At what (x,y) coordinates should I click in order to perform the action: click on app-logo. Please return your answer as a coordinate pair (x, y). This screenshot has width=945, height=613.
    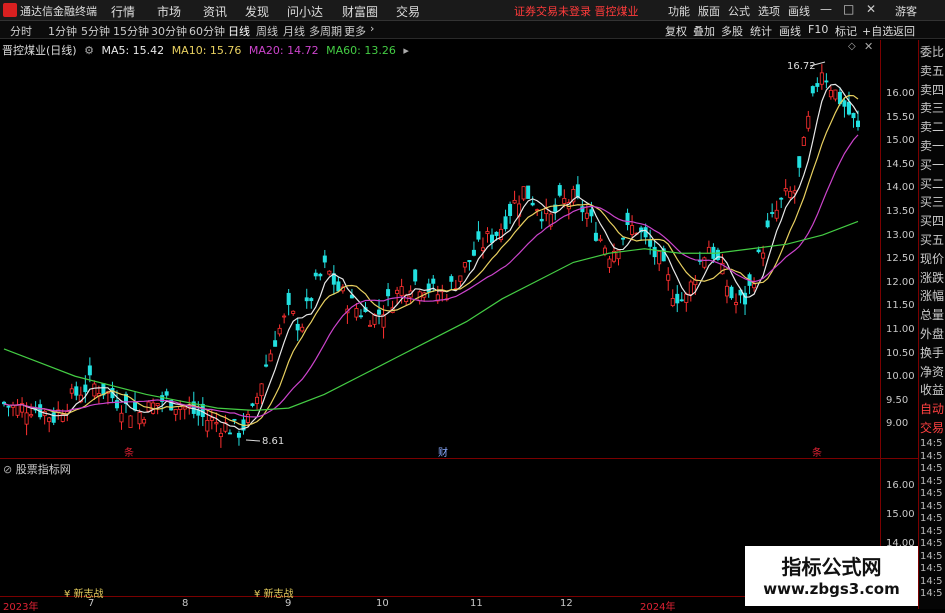
    Looking at the image, I should click on (10, 10).